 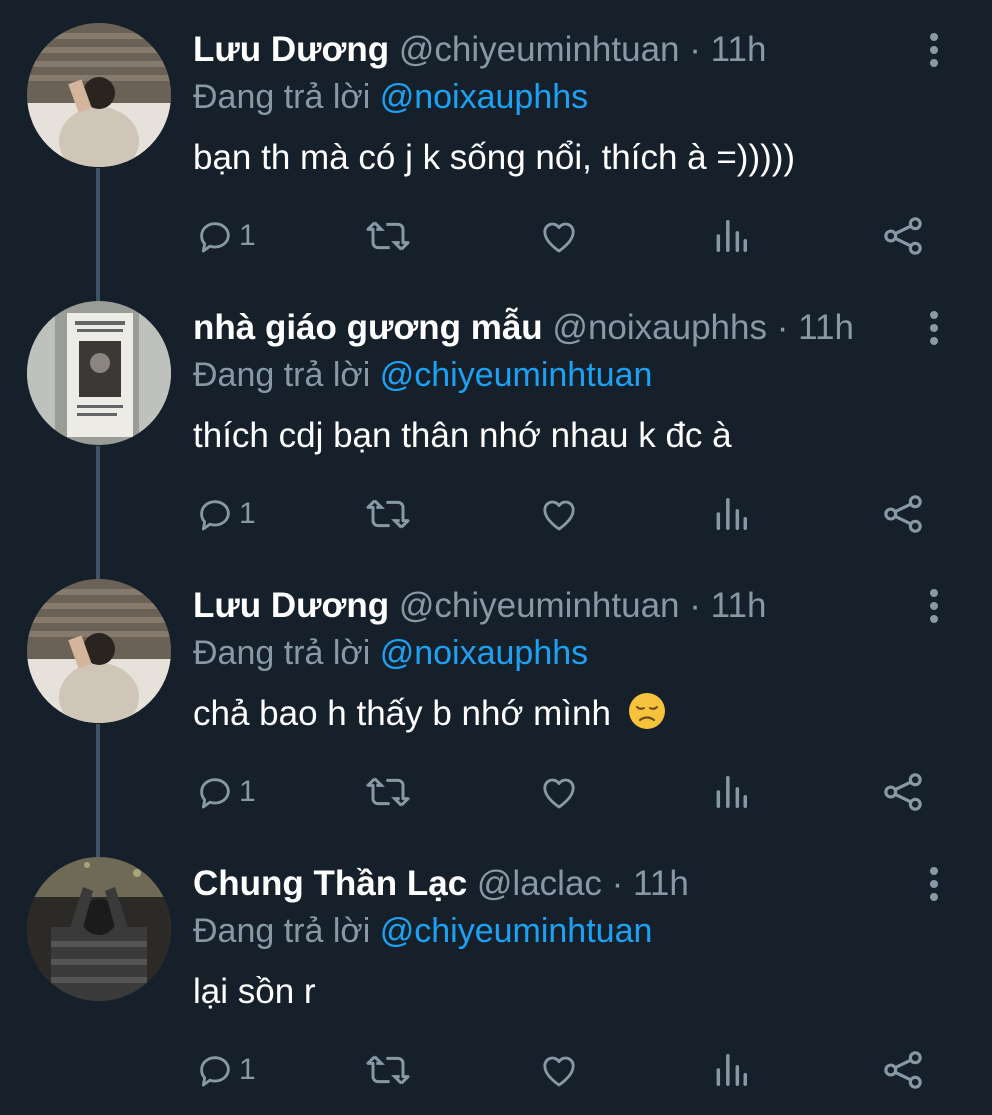 I want to click on tweet-text-container: chả bao h thấy b nhớ mình, so click(x=430, y=714).